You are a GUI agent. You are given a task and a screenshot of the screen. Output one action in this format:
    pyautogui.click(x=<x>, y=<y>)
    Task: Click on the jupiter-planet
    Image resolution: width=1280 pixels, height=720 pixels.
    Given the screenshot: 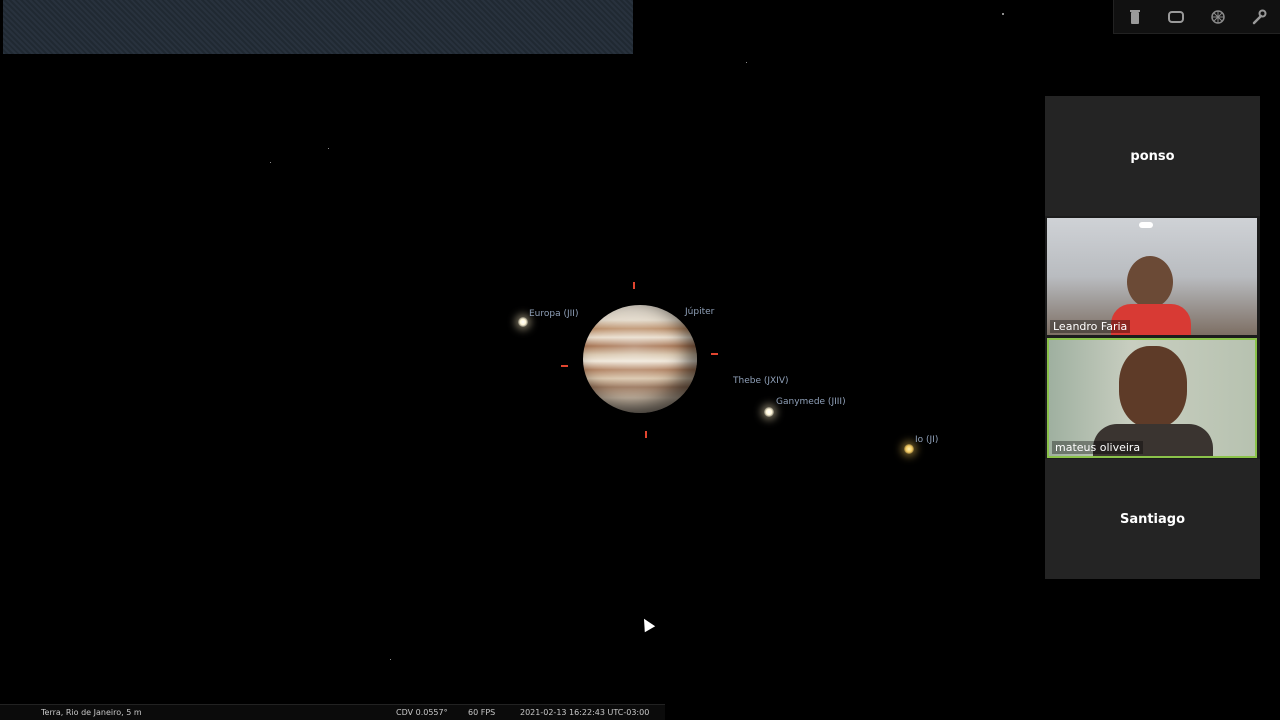 What is the action you would take?
    pyautogui.click(x=640, y=359)
    